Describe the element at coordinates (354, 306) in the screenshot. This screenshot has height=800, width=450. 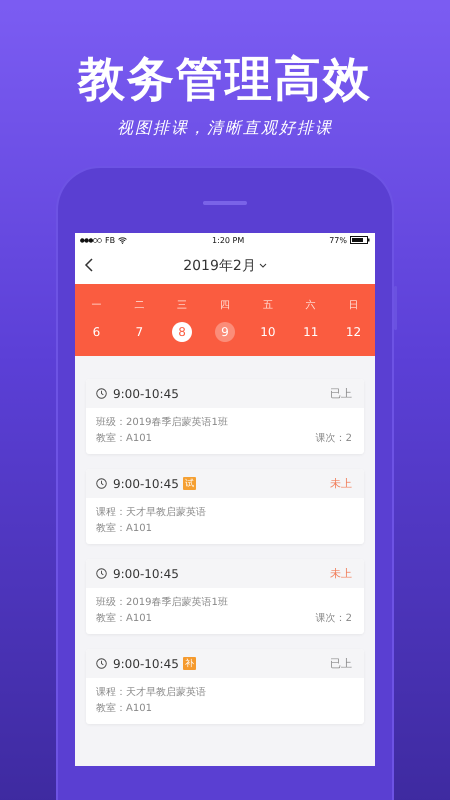
I see `weekday-label: 日` at that location.